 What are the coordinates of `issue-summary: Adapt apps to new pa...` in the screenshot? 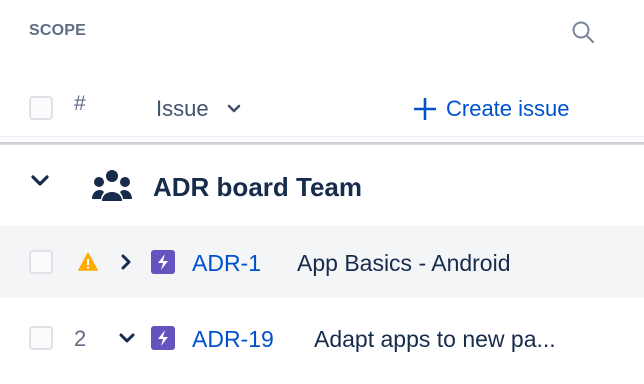 It's located at (435, 339).